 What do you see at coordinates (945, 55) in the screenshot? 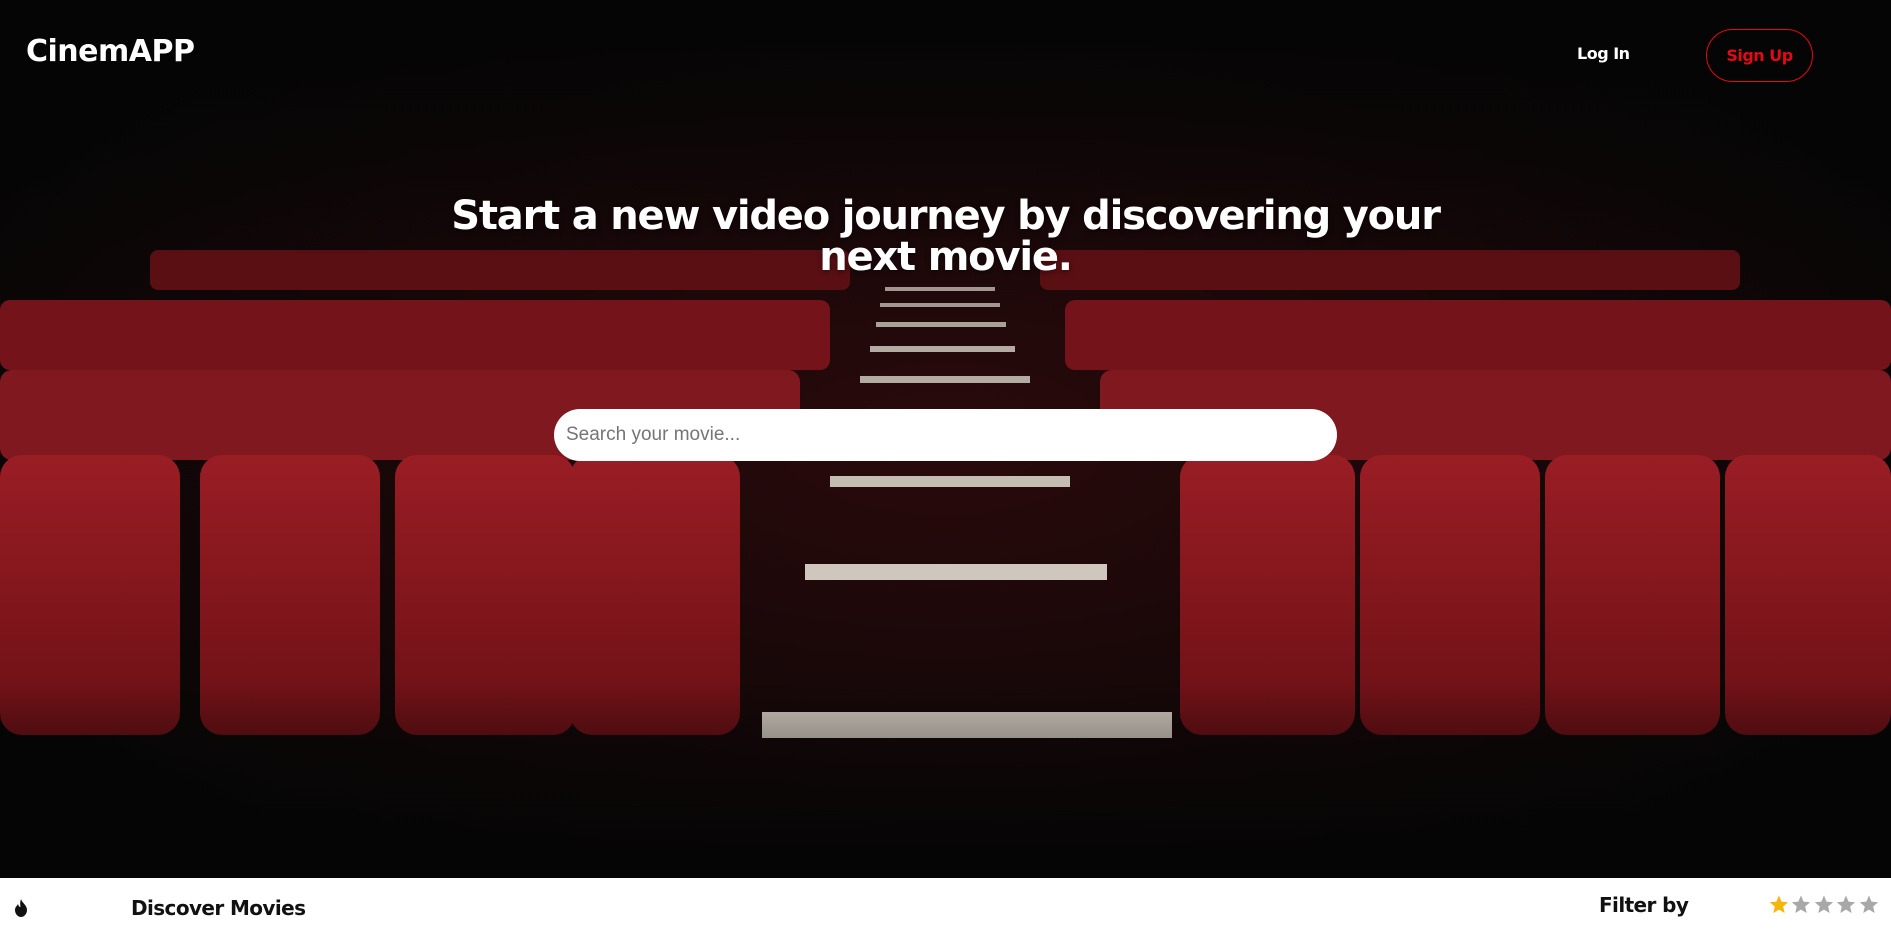
I see `top-navbar: CinemAPP Log In Sign Up` at bounding box center [945, 55].